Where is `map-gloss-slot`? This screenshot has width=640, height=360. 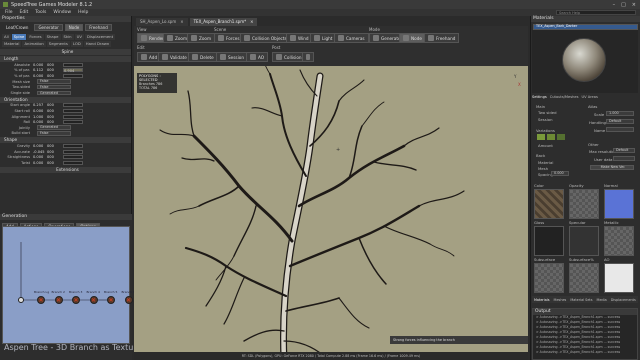
map-gloss-slot is located at coordinates (549, 241).